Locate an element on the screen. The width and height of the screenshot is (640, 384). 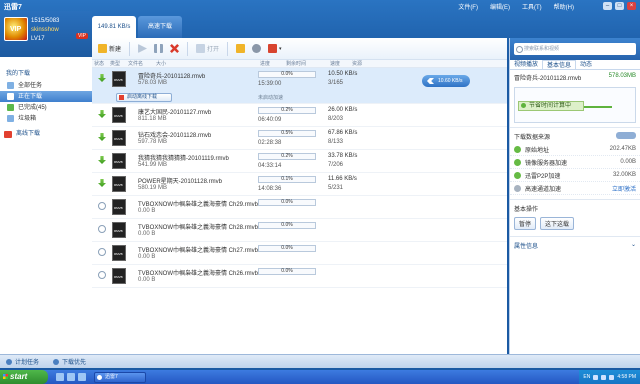
plan-task-button: 计划任务 is located at coordinates (22, 361).